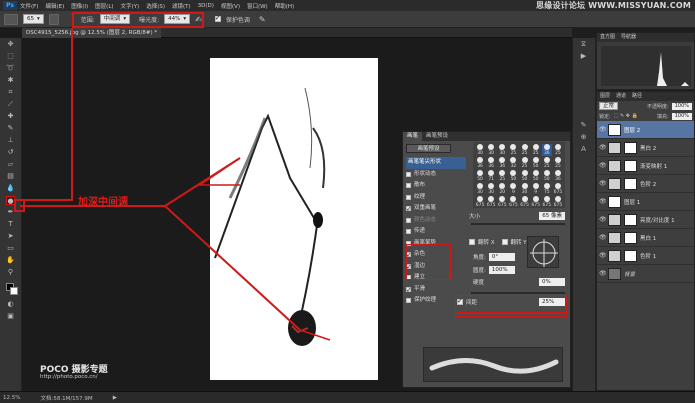 This screenshot has width=695, height=403. I want to click on tab-channels: 通道, so click(621, 96).